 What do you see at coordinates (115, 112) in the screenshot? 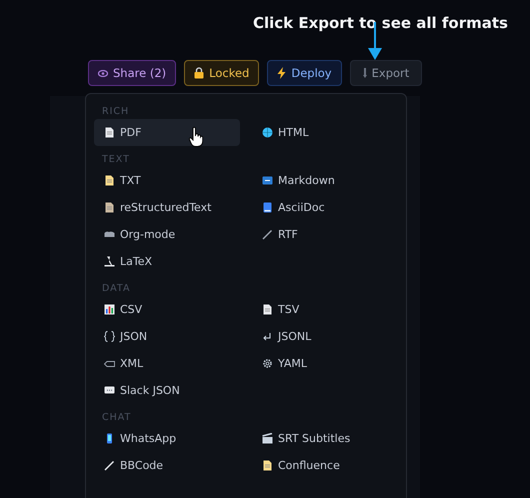
I see `section-heading: RICH` at bounding box center [115, 112].